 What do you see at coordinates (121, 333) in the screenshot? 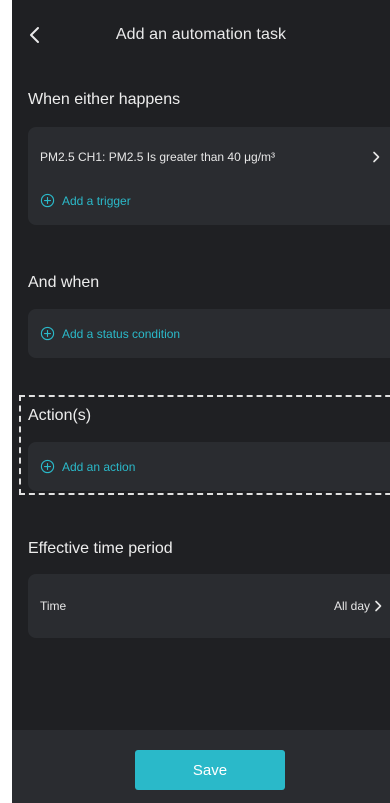
I see `add-status-condition-label: Add a status condition` at bounding box center [121, 333].